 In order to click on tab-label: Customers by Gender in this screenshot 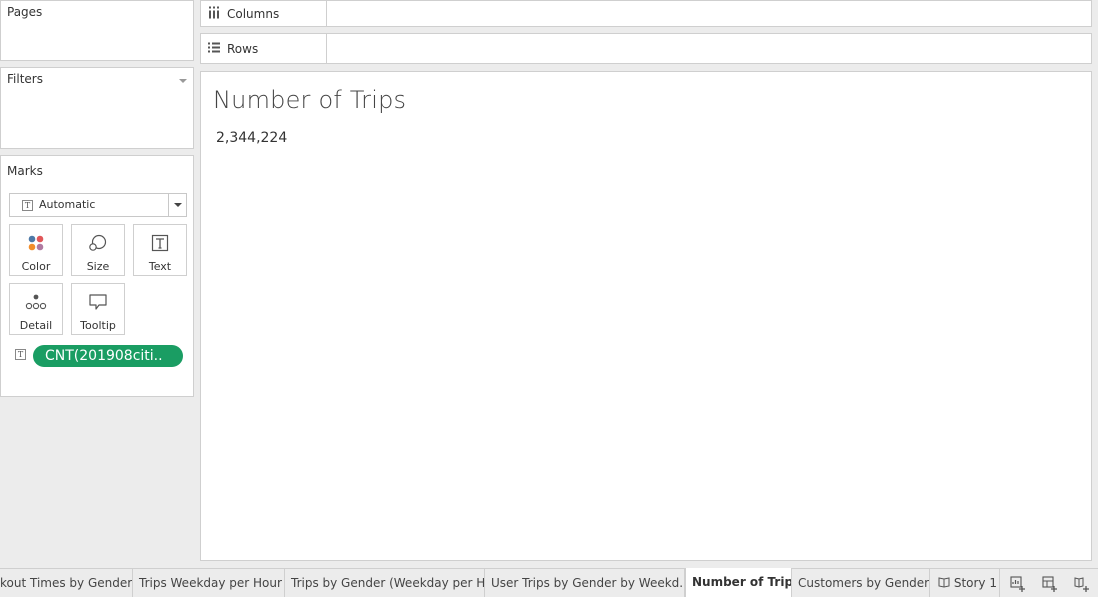, I will do `click(864, 583)`.